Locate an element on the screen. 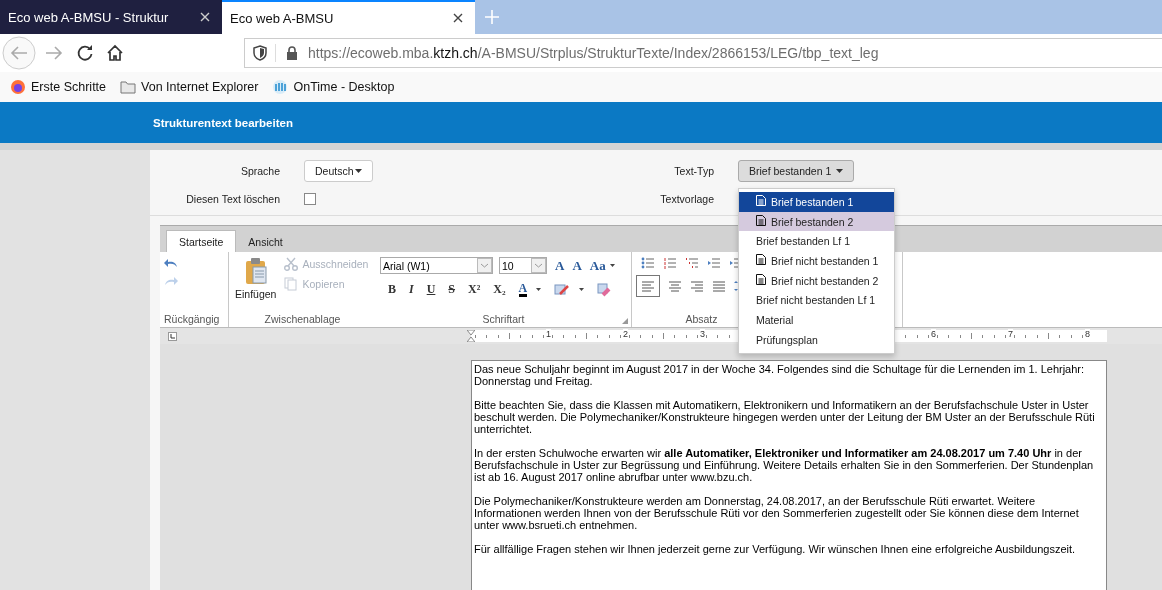 The height and width of the screenshot is (590, 1162). ruler-number: 2 is located at coordinates (625, 334).